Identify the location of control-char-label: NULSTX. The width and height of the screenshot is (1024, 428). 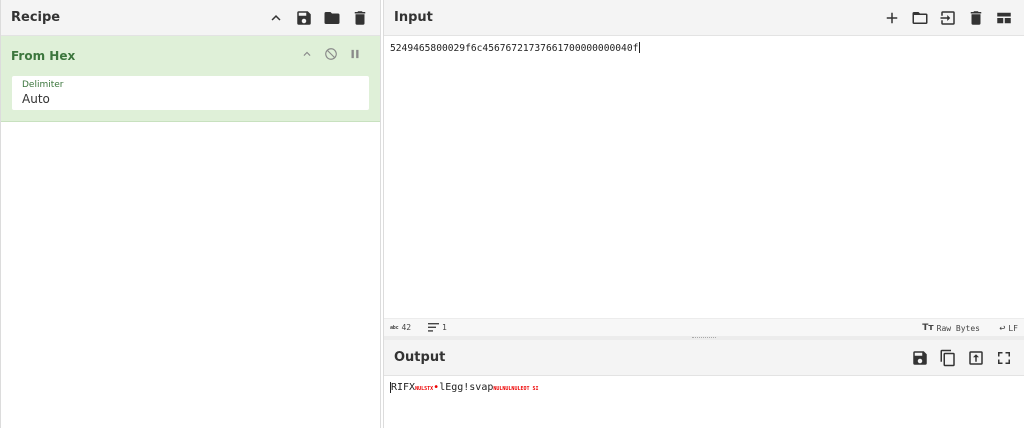
(424, 389).